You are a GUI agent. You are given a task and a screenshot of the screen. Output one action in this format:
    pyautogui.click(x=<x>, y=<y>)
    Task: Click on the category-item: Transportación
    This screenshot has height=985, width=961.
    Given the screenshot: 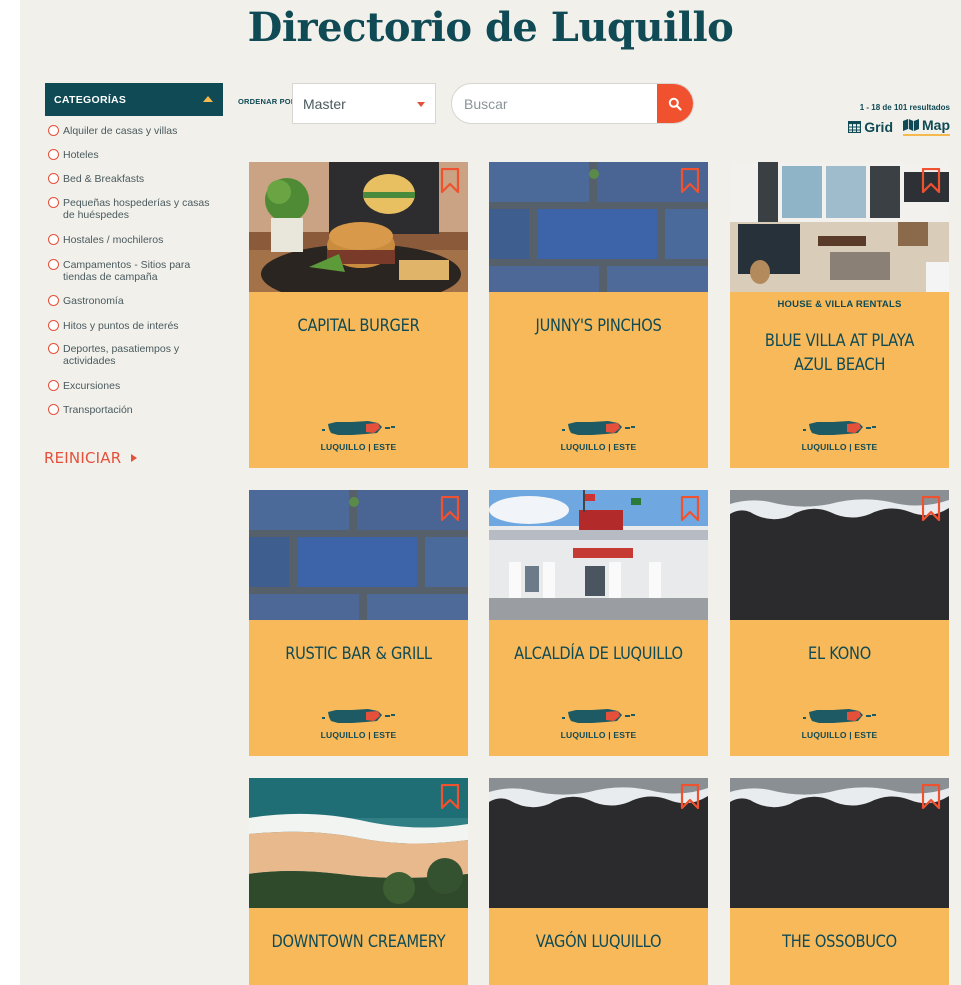 What is the action you would take?
    pyautogui.click(x=90, y=410)
    